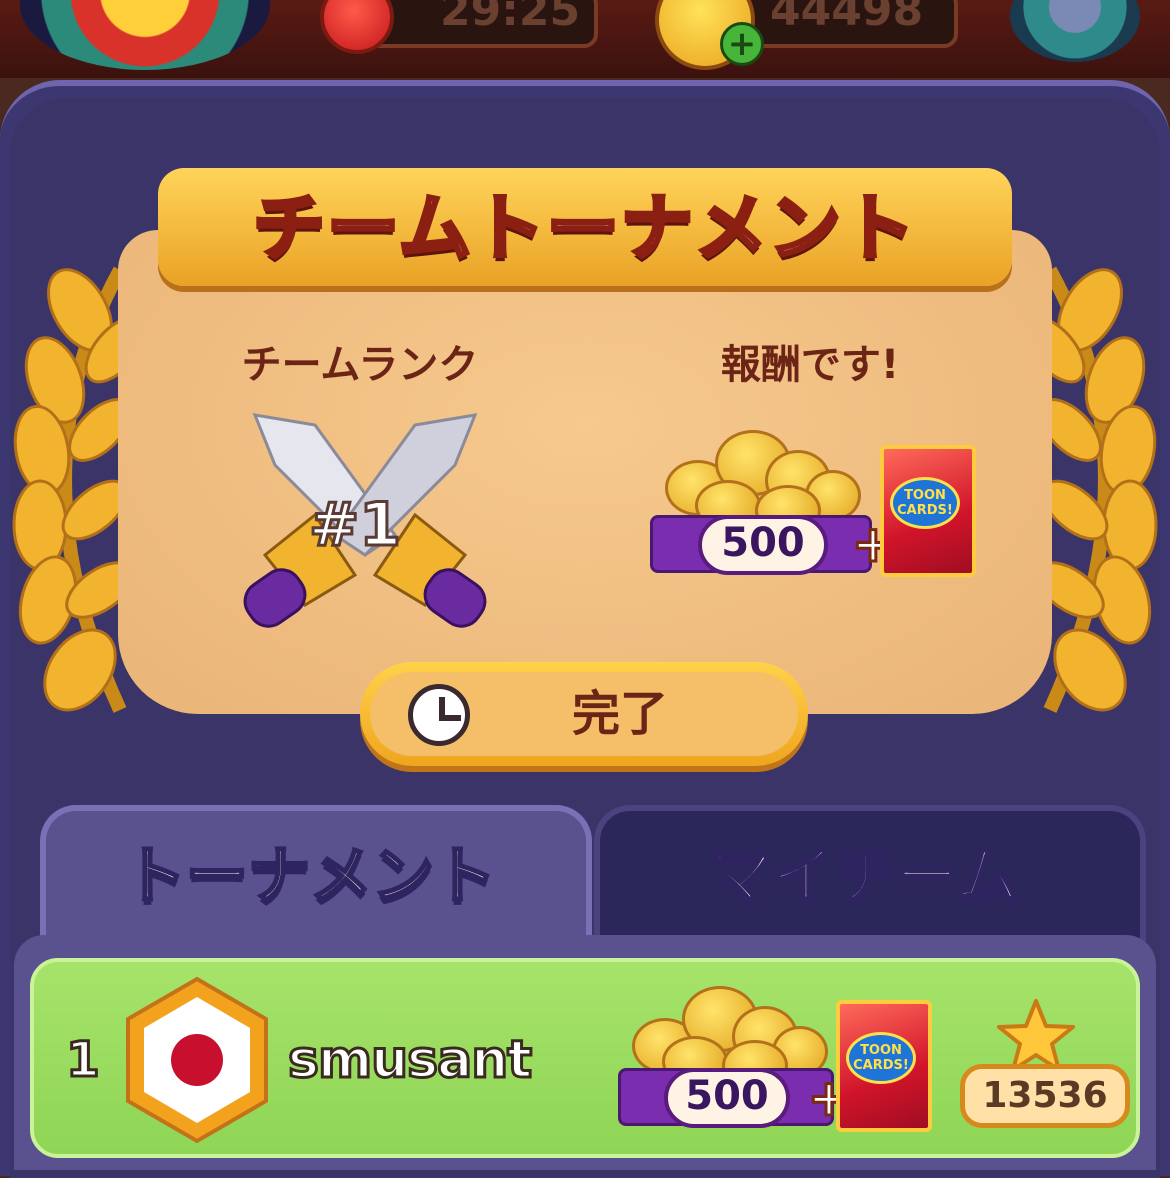 The height and width of the screenshot is (1178, 1170). I want to click on row-reward-coin-amount: 500, so click(727, 1098).